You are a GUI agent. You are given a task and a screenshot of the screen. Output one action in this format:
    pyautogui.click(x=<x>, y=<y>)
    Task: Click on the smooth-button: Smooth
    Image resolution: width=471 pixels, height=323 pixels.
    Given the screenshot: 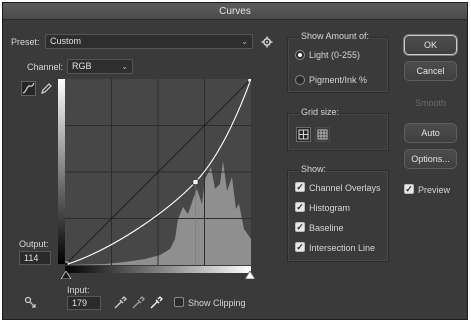 What is the action you would take?
    pyautogui.click(x=430, y=103)
    